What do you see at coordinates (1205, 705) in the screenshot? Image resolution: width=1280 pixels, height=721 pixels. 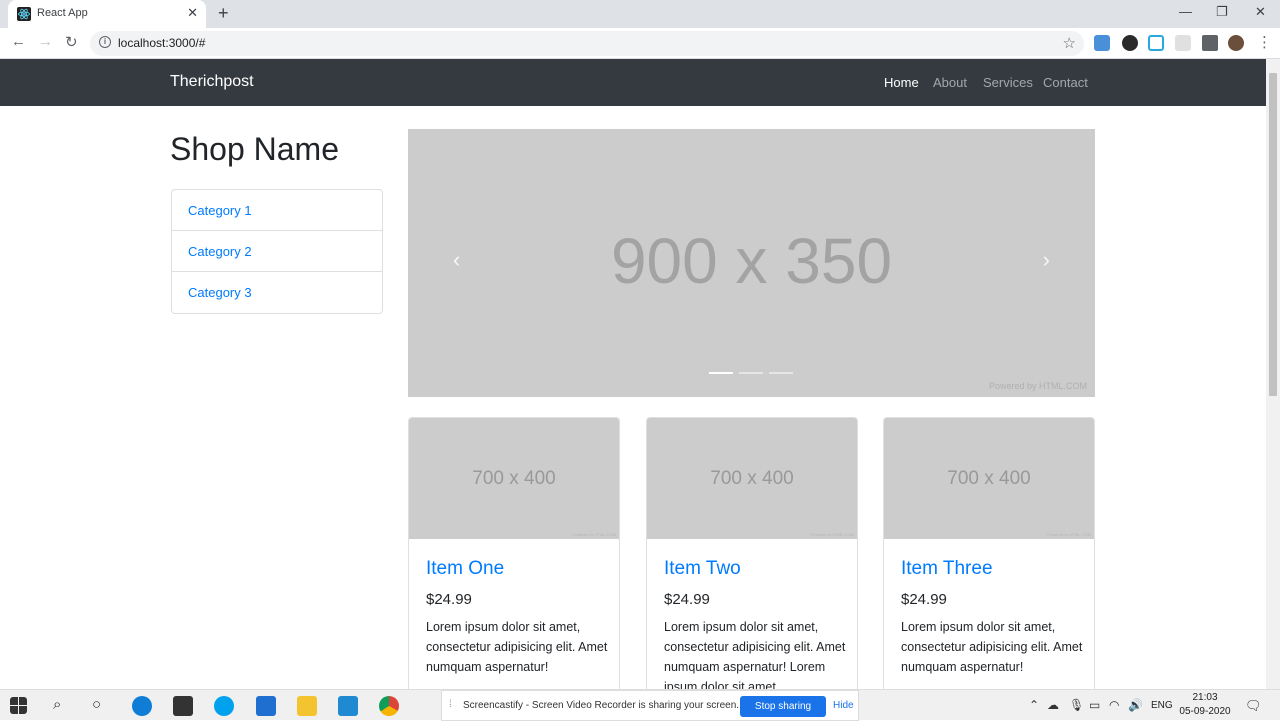 I see `clock: 21:03 05-09-2020` at bounding box center [1205, 705].